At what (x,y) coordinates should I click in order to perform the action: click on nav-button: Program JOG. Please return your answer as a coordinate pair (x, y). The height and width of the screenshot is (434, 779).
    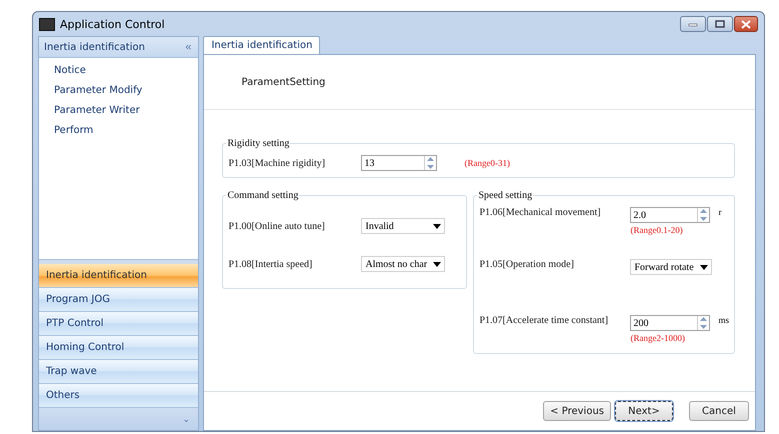
    Looking at the image, I should click on (118, 300).